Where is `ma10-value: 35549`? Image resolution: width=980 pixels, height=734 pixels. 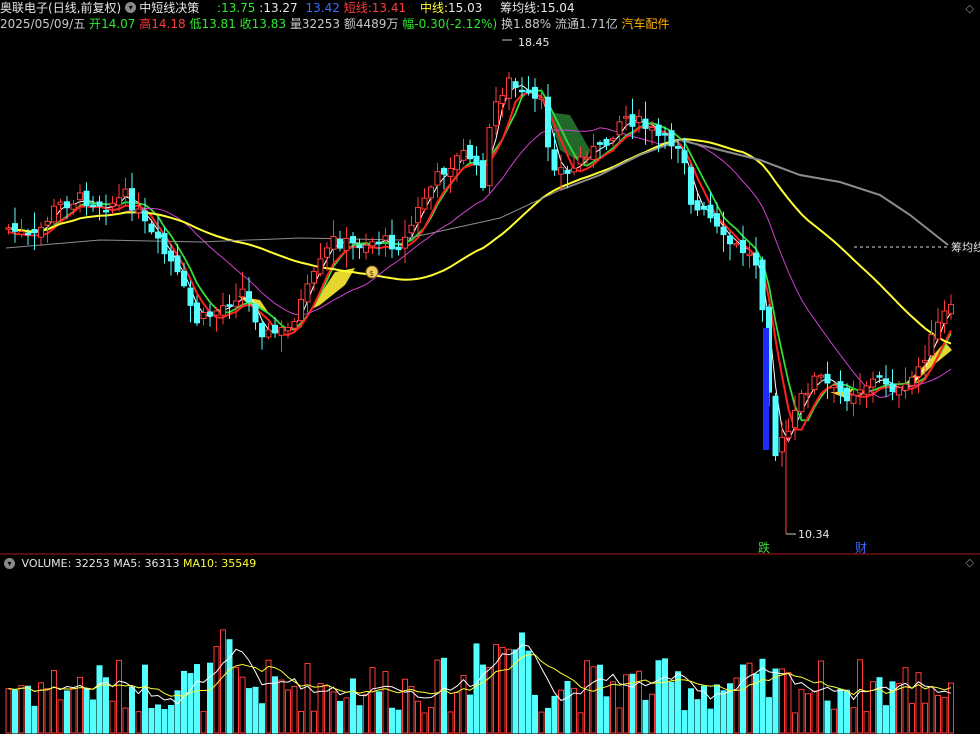 ma10-value: 35549 is located at coordinates (239, 563).